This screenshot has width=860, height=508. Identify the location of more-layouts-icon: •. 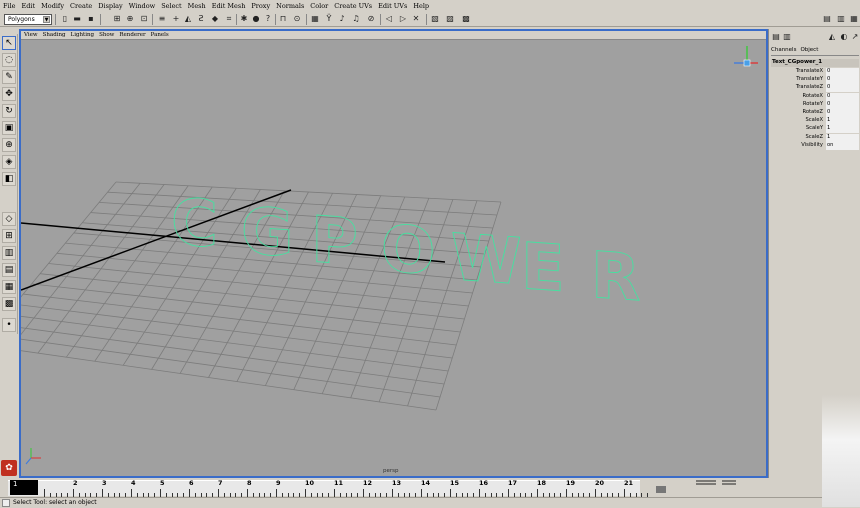
(9, 325).